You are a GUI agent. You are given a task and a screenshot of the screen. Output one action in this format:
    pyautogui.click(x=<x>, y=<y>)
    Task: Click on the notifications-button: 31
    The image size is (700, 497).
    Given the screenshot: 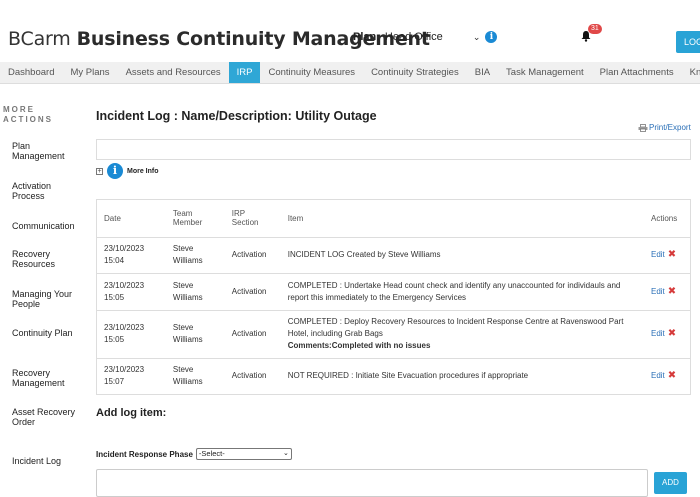 What is the action you would take?
    pyautogui.click(x=591, y=33)
    